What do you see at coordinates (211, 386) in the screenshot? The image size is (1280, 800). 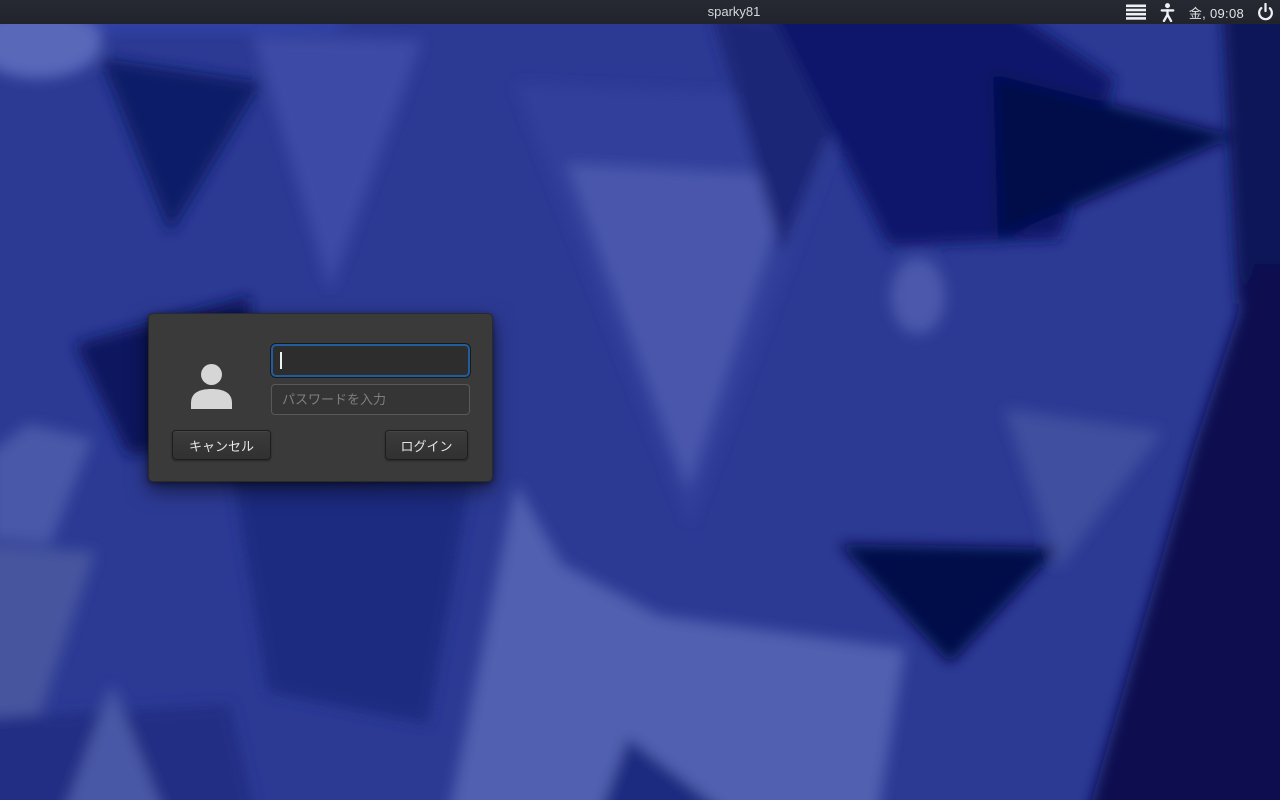 I see `user-avatar-icon` at bounding box center [211, 386].